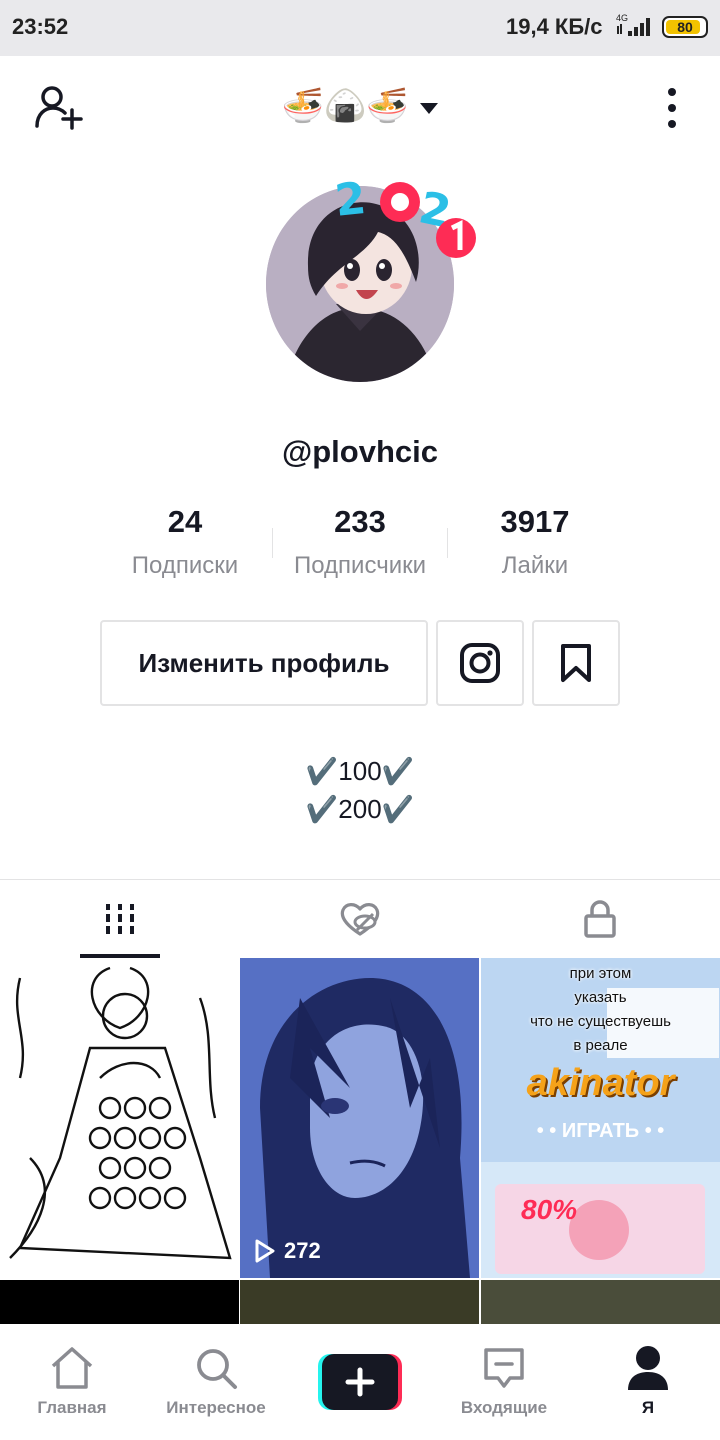 Image resolution: width=720 pixels, height=1440 pixels. I want to click on nav-discover: Интересное, so click(216, 1382).